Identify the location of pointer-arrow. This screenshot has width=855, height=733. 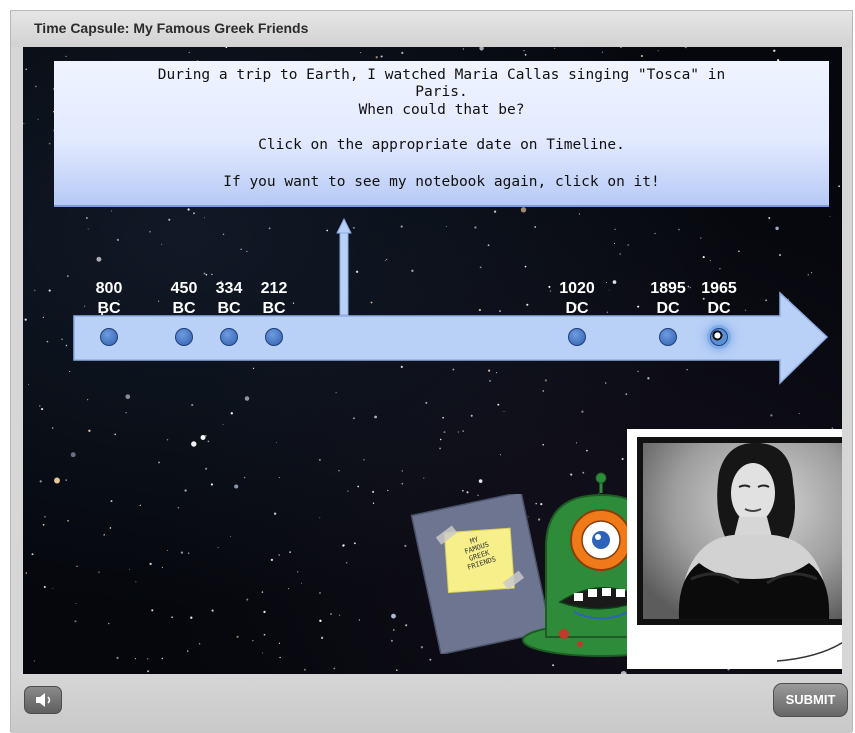
(344, 266).